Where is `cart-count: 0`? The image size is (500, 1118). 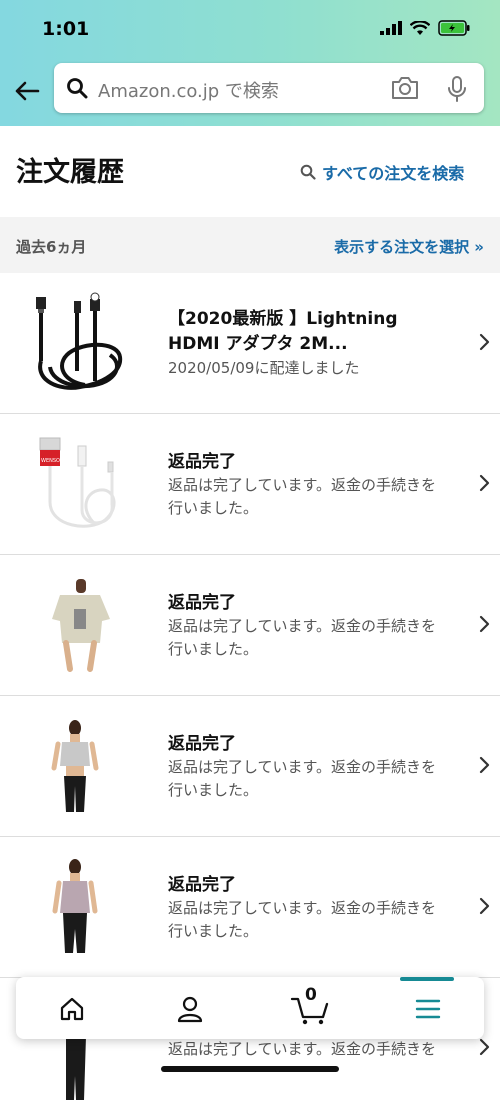
cart-count: 0 is located at coordinates (311, 995).